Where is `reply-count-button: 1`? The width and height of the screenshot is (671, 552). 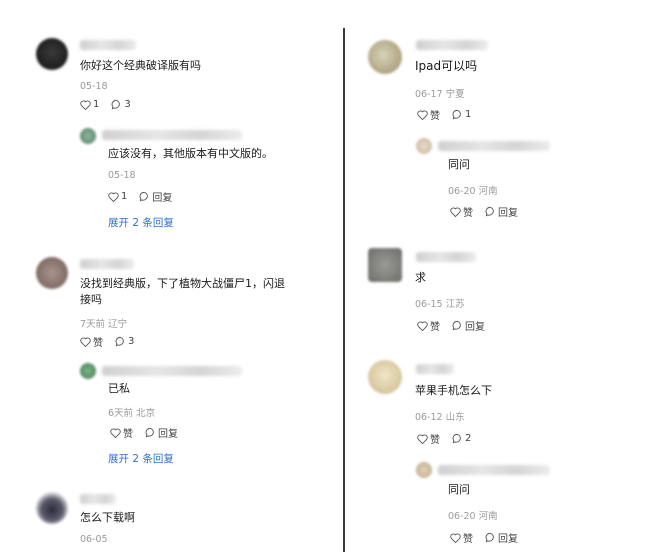 reply-count-button: 1 is located at coordinates (461, 114).